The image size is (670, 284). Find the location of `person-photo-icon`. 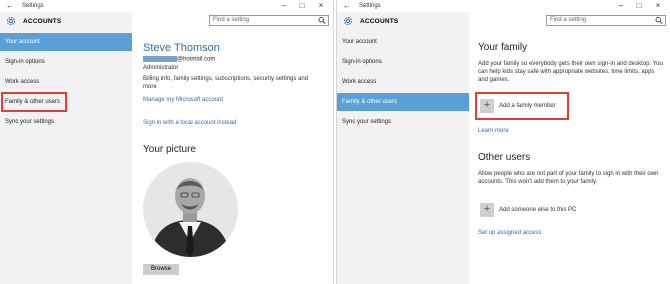

person-photo-icon is located at coordinates (190, 209).